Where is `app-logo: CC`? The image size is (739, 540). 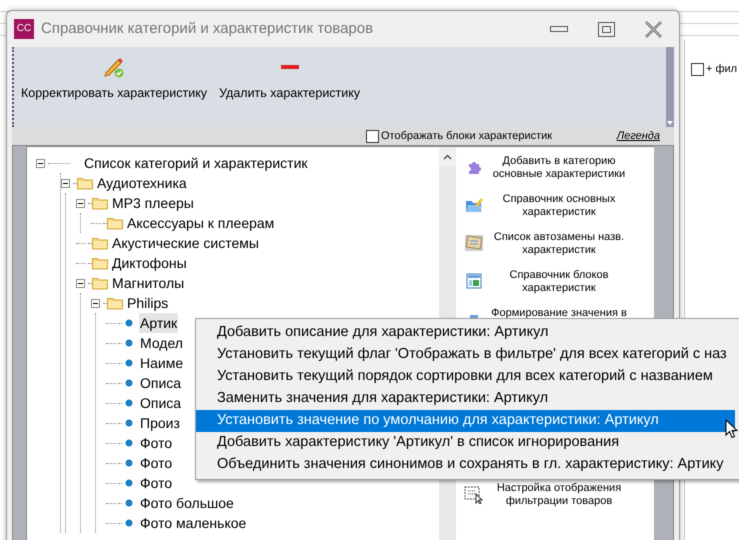 app-logo: CC is located at coordinates (24, 29).